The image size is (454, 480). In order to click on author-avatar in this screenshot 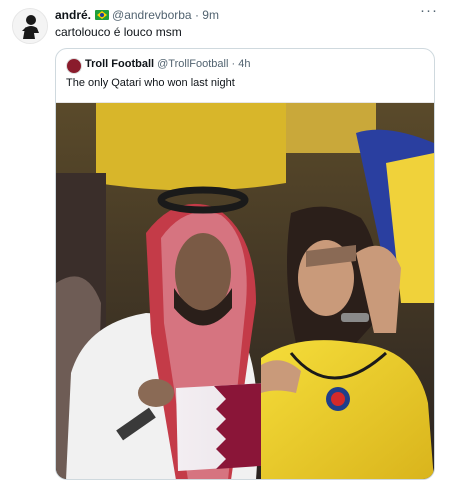, I will do `click(30, 26)`.